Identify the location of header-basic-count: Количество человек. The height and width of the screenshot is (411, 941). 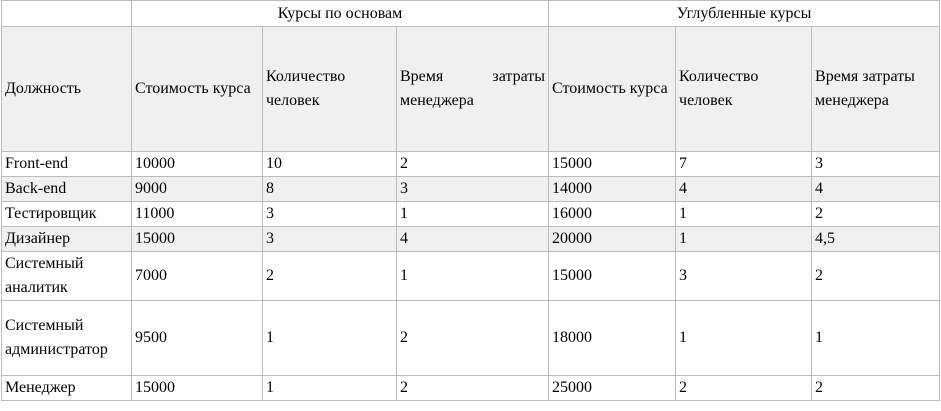
(329, 89).